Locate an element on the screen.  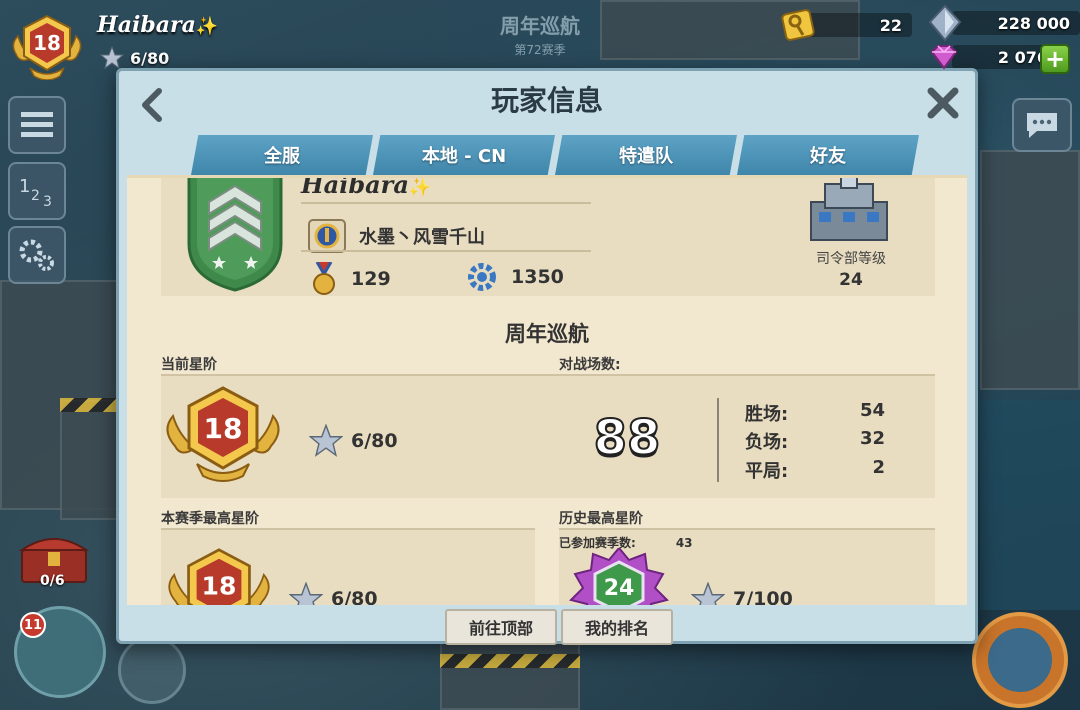
close-icon is located at coordinates (943, 103).